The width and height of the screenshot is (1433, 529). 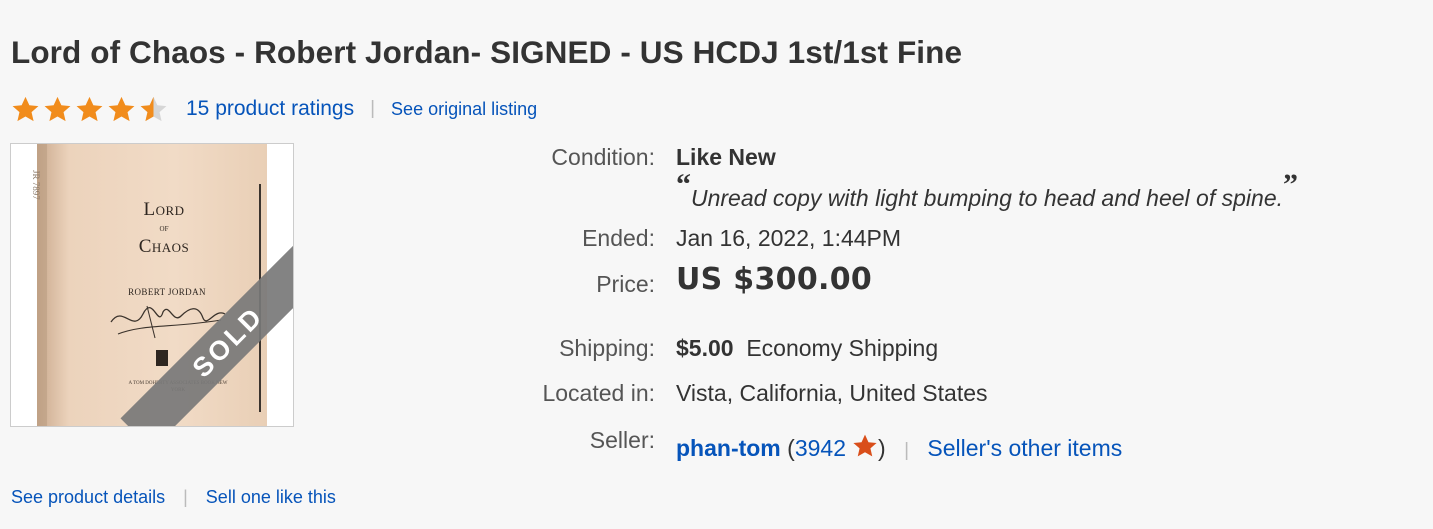 I want to click on seller-other-items-link: Seller's other items, so click(x=1024, y=448).